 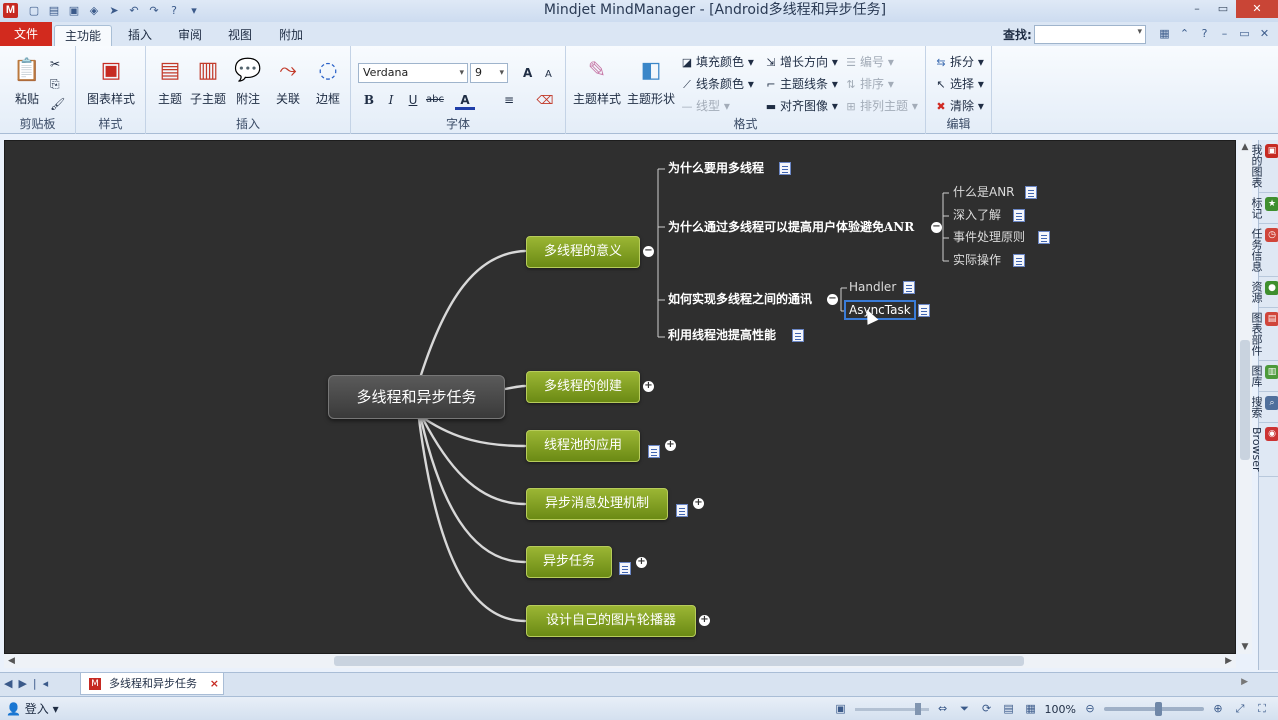 I want to click on leaf-event-principle: 事件处理原则, so click(x=989, y=237).